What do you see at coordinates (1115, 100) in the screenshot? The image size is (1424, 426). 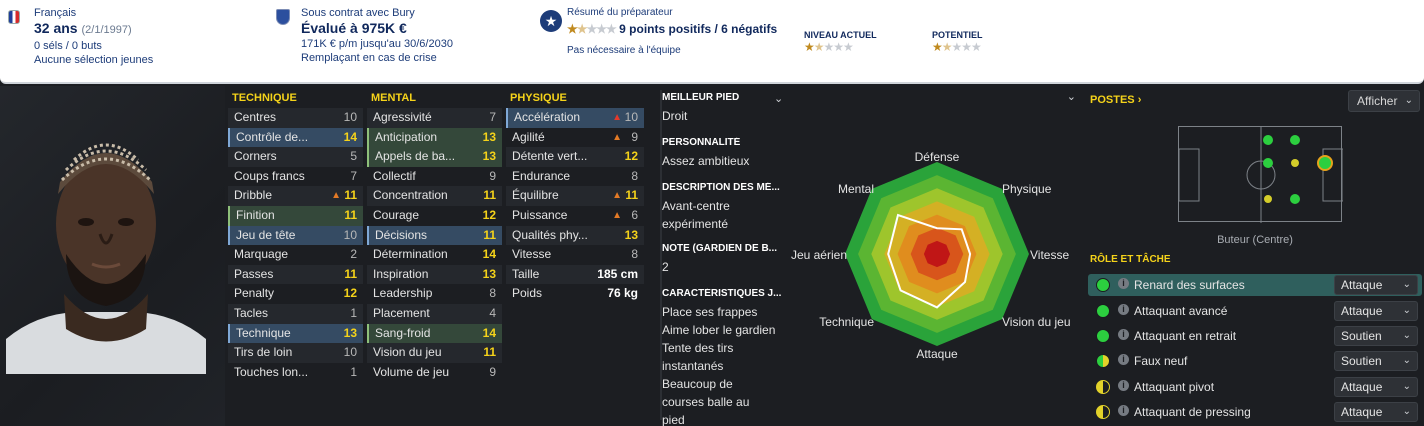 I see `positions-title: POSTES ›` at bounding box center [1115, 100].